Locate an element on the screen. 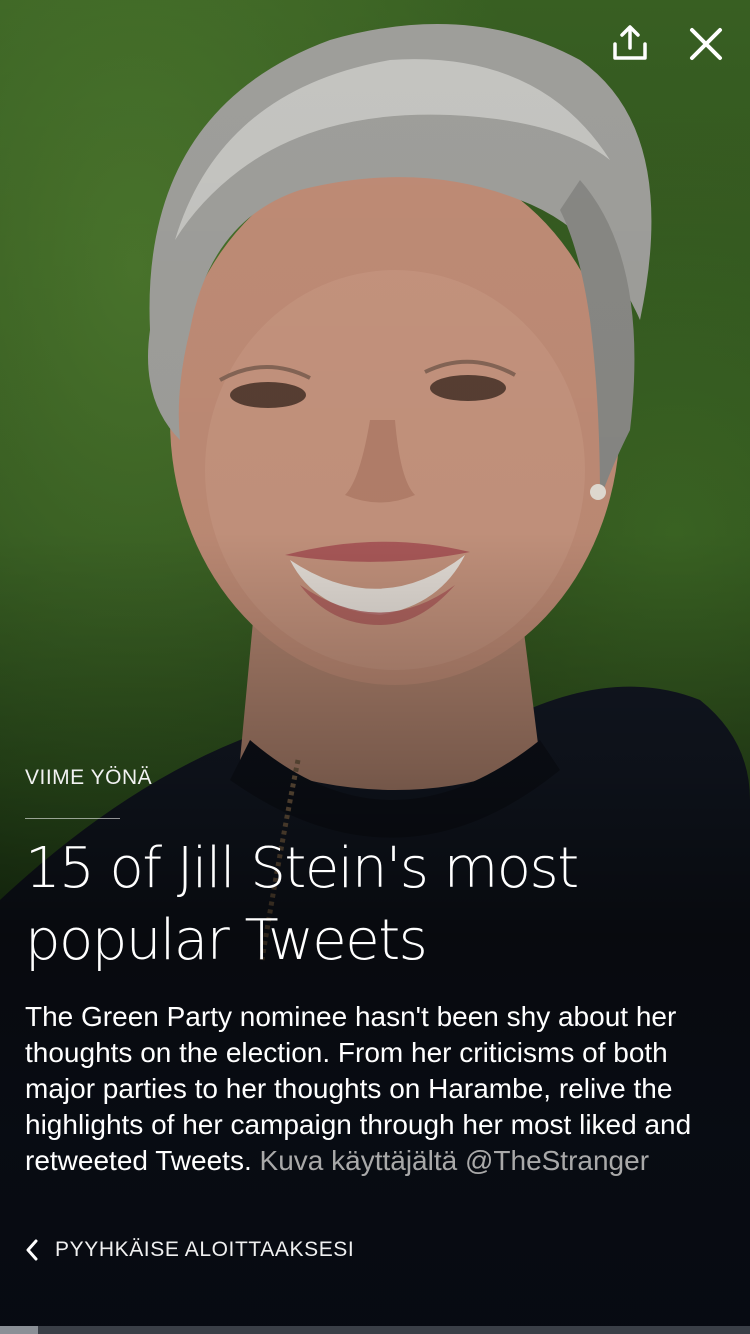 This screenshot has height=1334, width=750. story-kicker: VIIME YÖNÄ is located at coordinates (89, 777).